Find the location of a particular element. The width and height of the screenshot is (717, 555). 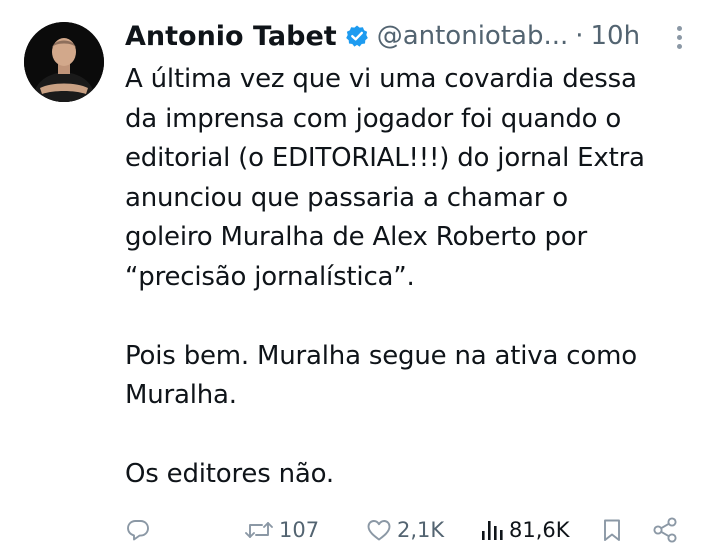

tweet-timestamp: 10h is located at coordinates (616, 36).